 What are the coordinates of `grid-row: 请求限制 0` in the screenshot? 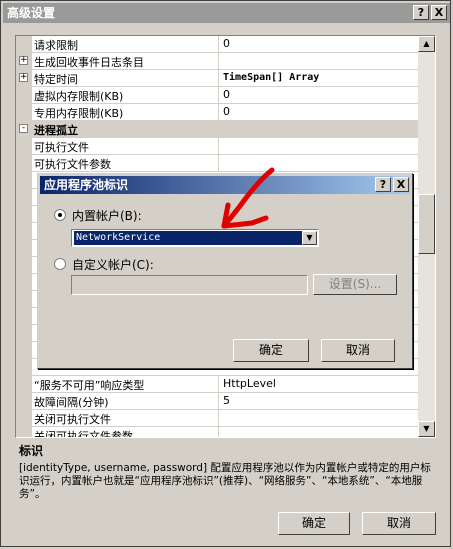 It's located at (218, 44).